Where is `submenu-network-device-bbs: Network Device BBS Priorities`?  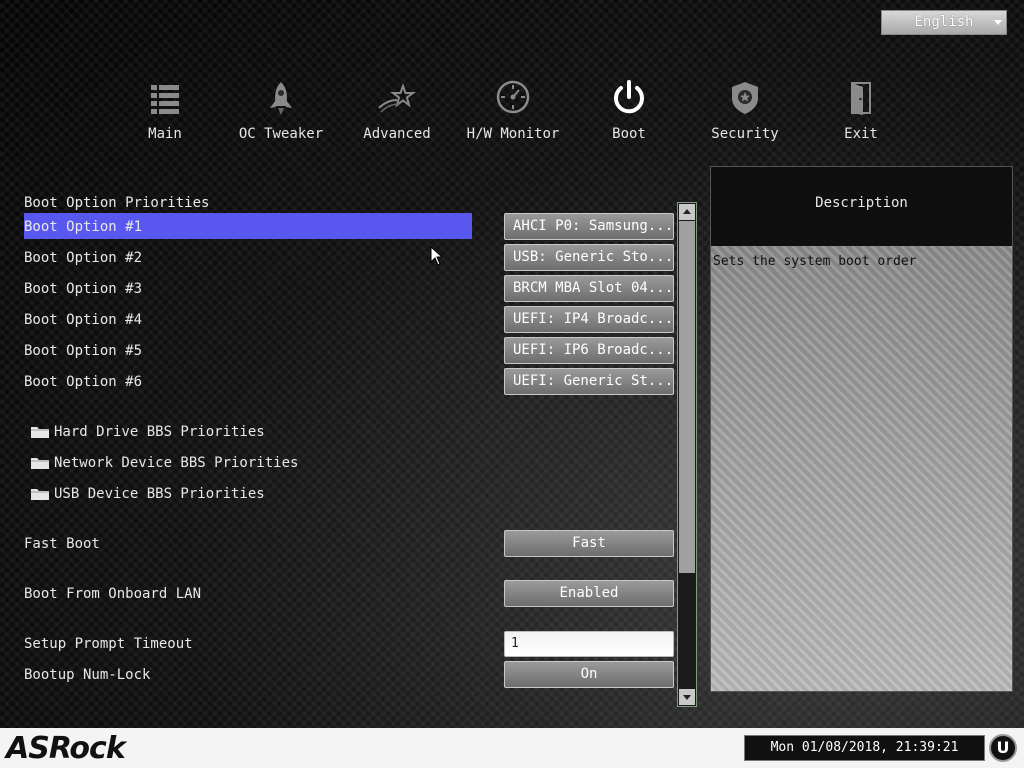 submenu-network-device-bbs: Network Device BBS Priorities is located at coordinates (164, 463).